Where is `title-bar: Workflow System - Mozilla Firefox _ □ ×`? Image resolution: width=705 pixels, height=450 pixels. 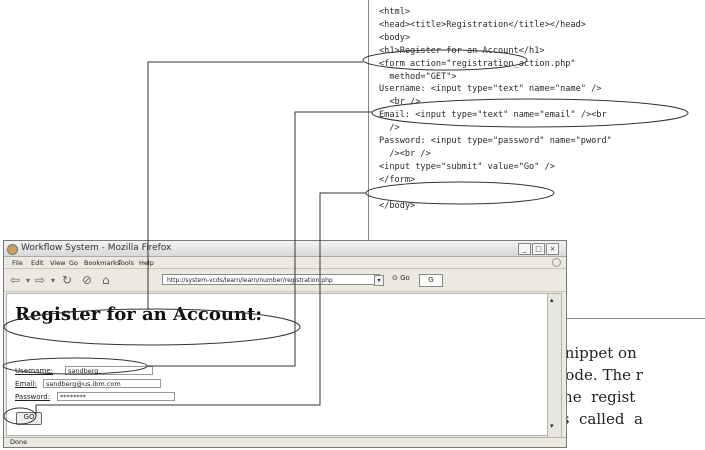 title-bar: Workflow System - Mozilla Firefox _ □ × is located at coordinates (285, 249).